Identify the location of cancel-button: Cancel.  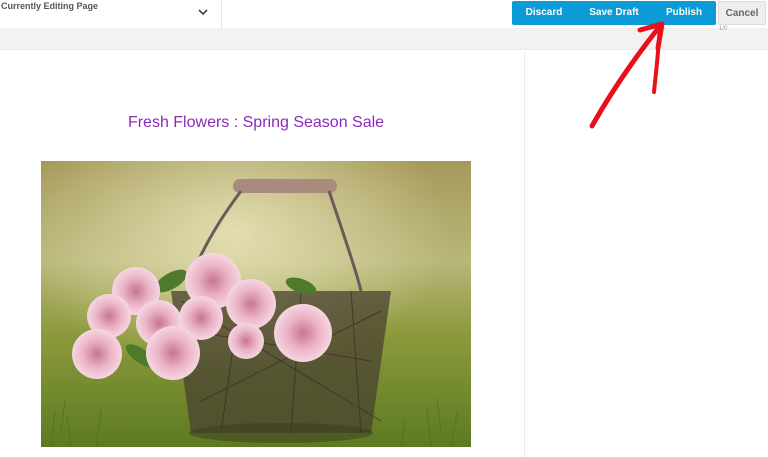
(742, 13).